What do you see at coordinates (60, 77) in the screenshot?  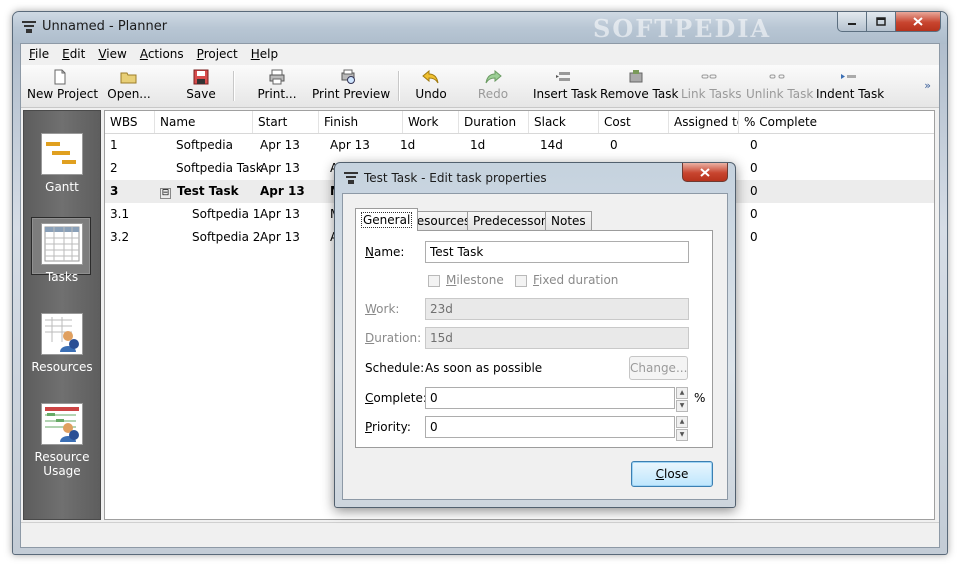 I see `new-document-icon` at bounding box center [60, 77].